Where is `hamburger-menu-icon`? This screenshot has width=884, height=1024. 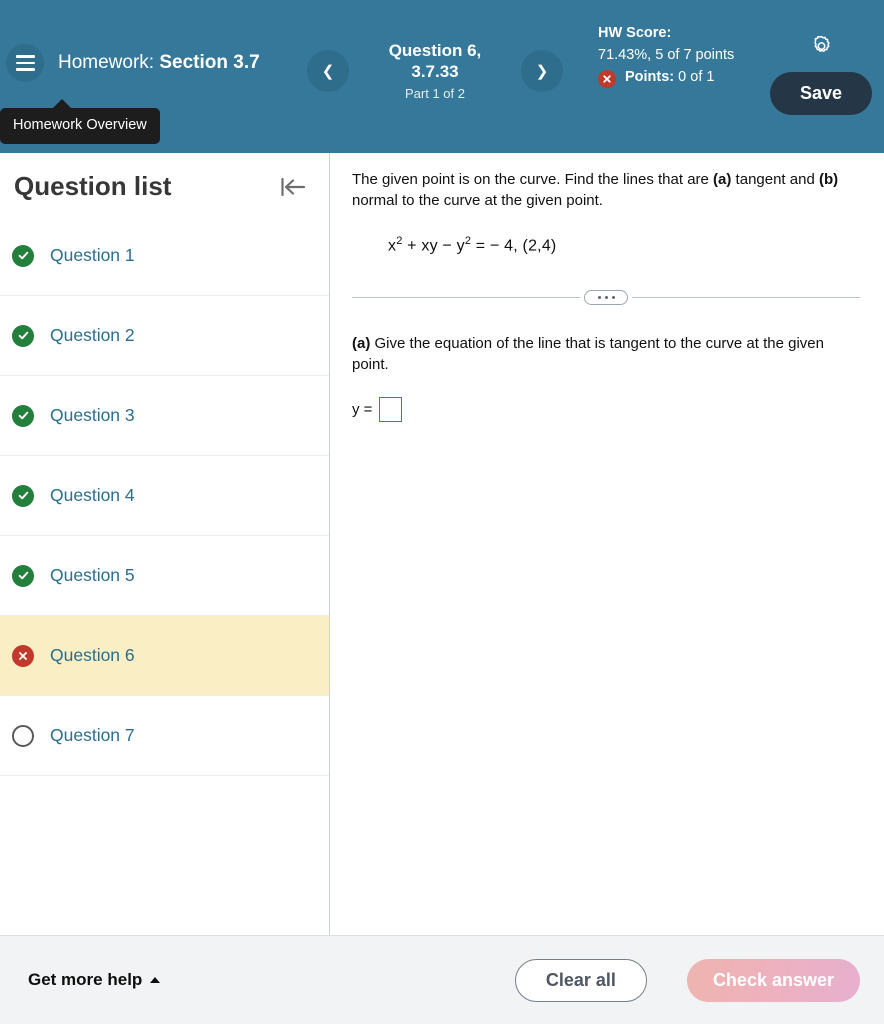
hamburger-menu-icon is located at coordinates (25, 63).